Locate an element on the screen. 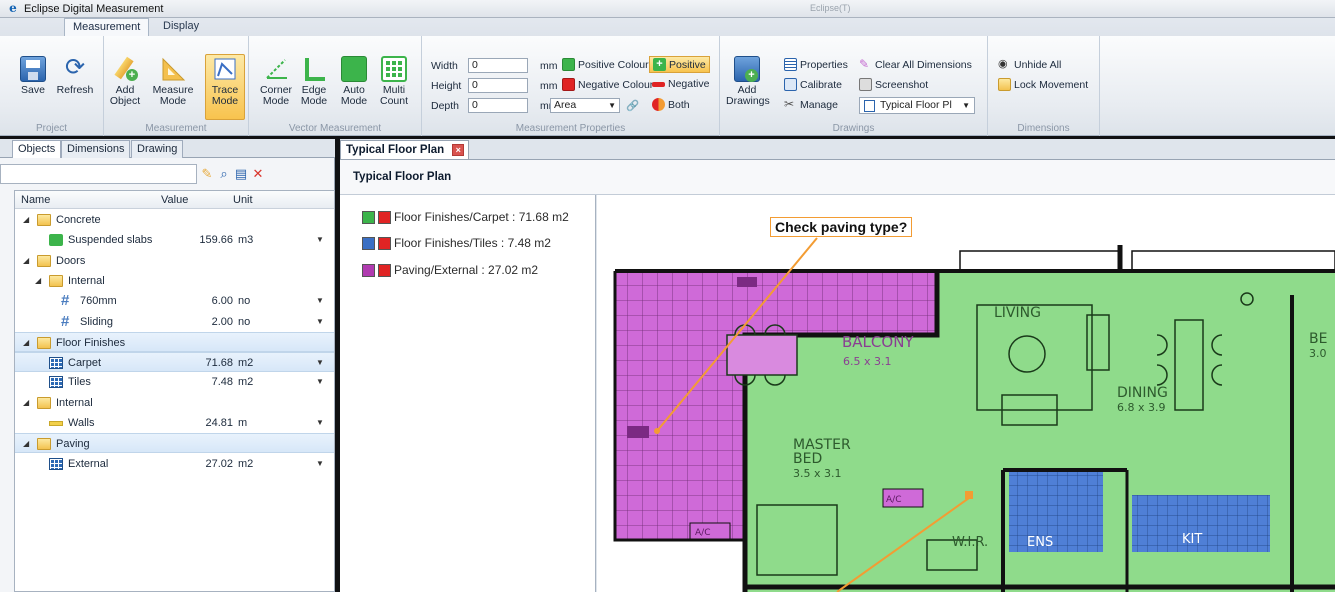 The height and width of the screenshot is (592, 1335). edit-pencil-icon: ✎ is located at coordinates (207, 174).